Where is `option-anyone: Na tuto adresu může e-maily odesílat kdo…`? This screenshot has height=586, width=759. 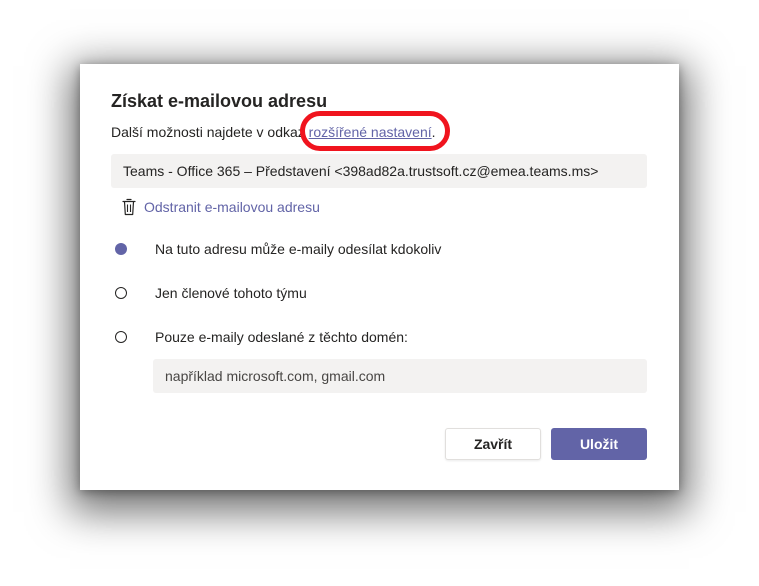 option-anyone: Na tuto adresu může e-maily odesílat kdo… is located at coordinates (278, 249).